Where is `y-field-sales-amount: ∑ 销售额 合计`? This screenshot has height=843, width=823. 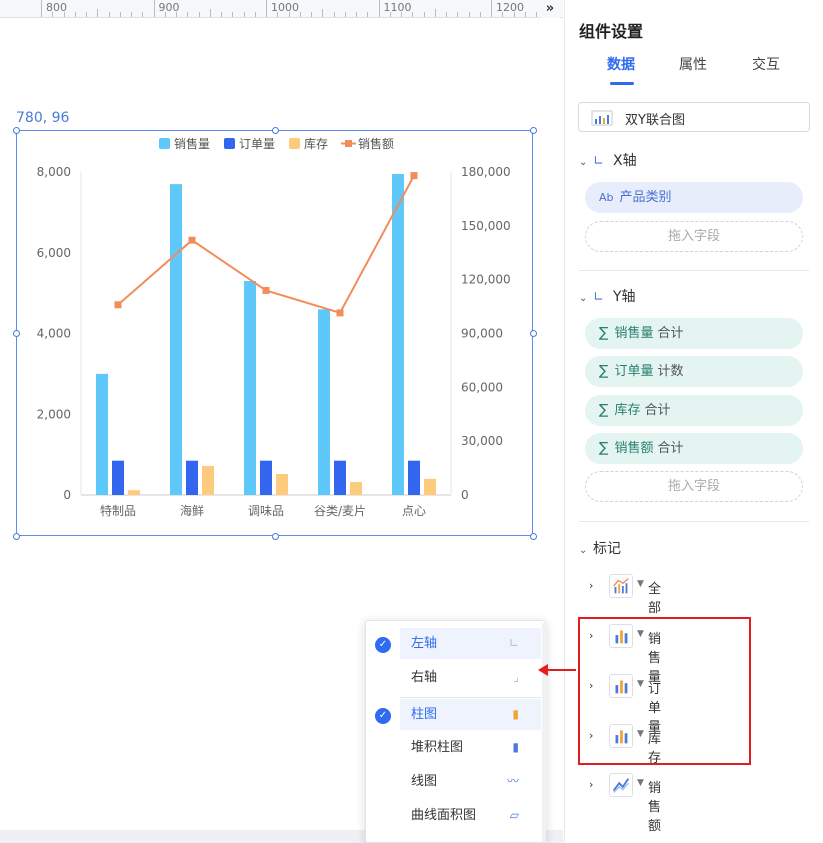 y-field-sales-amount: ∑ 销售额 合计 is located at coordinates (694, 448).